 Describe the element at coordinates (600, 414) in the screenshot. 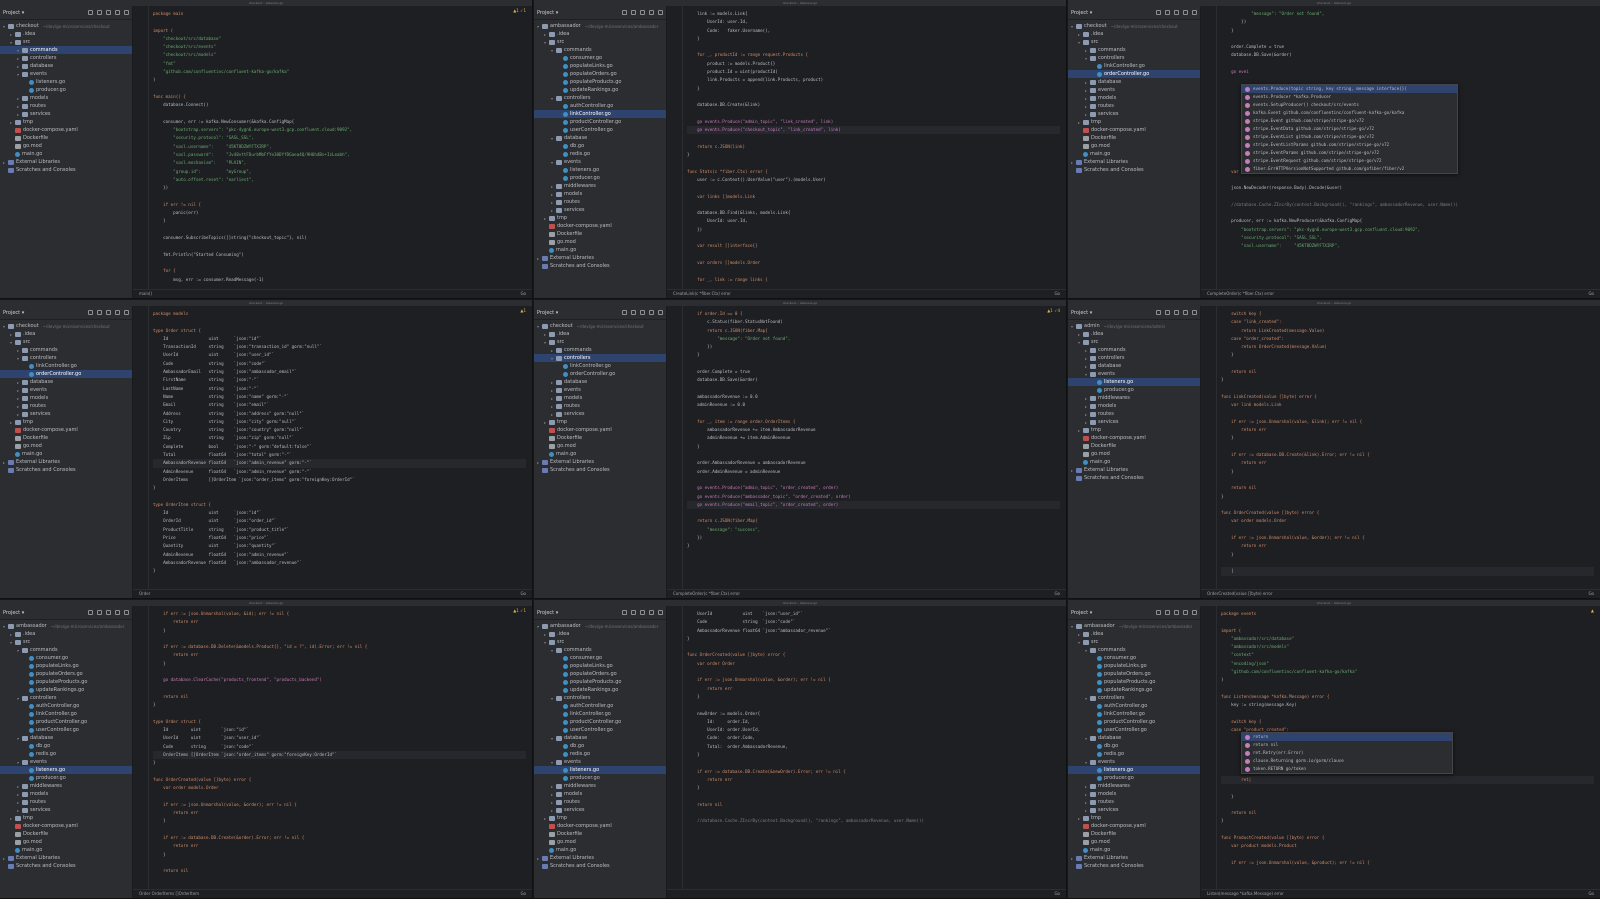

I see `tree-item: ▸ services` at that location.